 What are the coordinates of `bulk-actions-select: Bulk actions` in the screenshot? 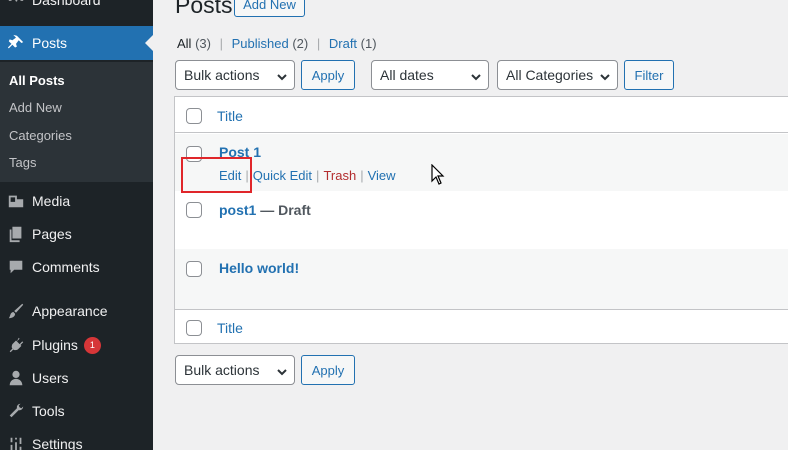 It's located at (235, 75).